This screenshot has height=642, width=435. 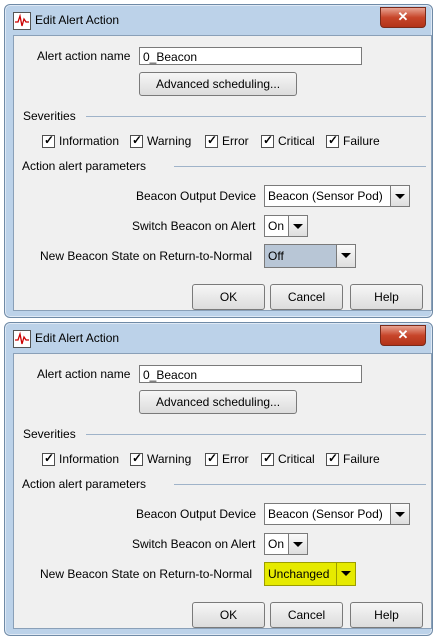 I want to click on return-to-normal-state-select: Off, so click(x=310, y=256).